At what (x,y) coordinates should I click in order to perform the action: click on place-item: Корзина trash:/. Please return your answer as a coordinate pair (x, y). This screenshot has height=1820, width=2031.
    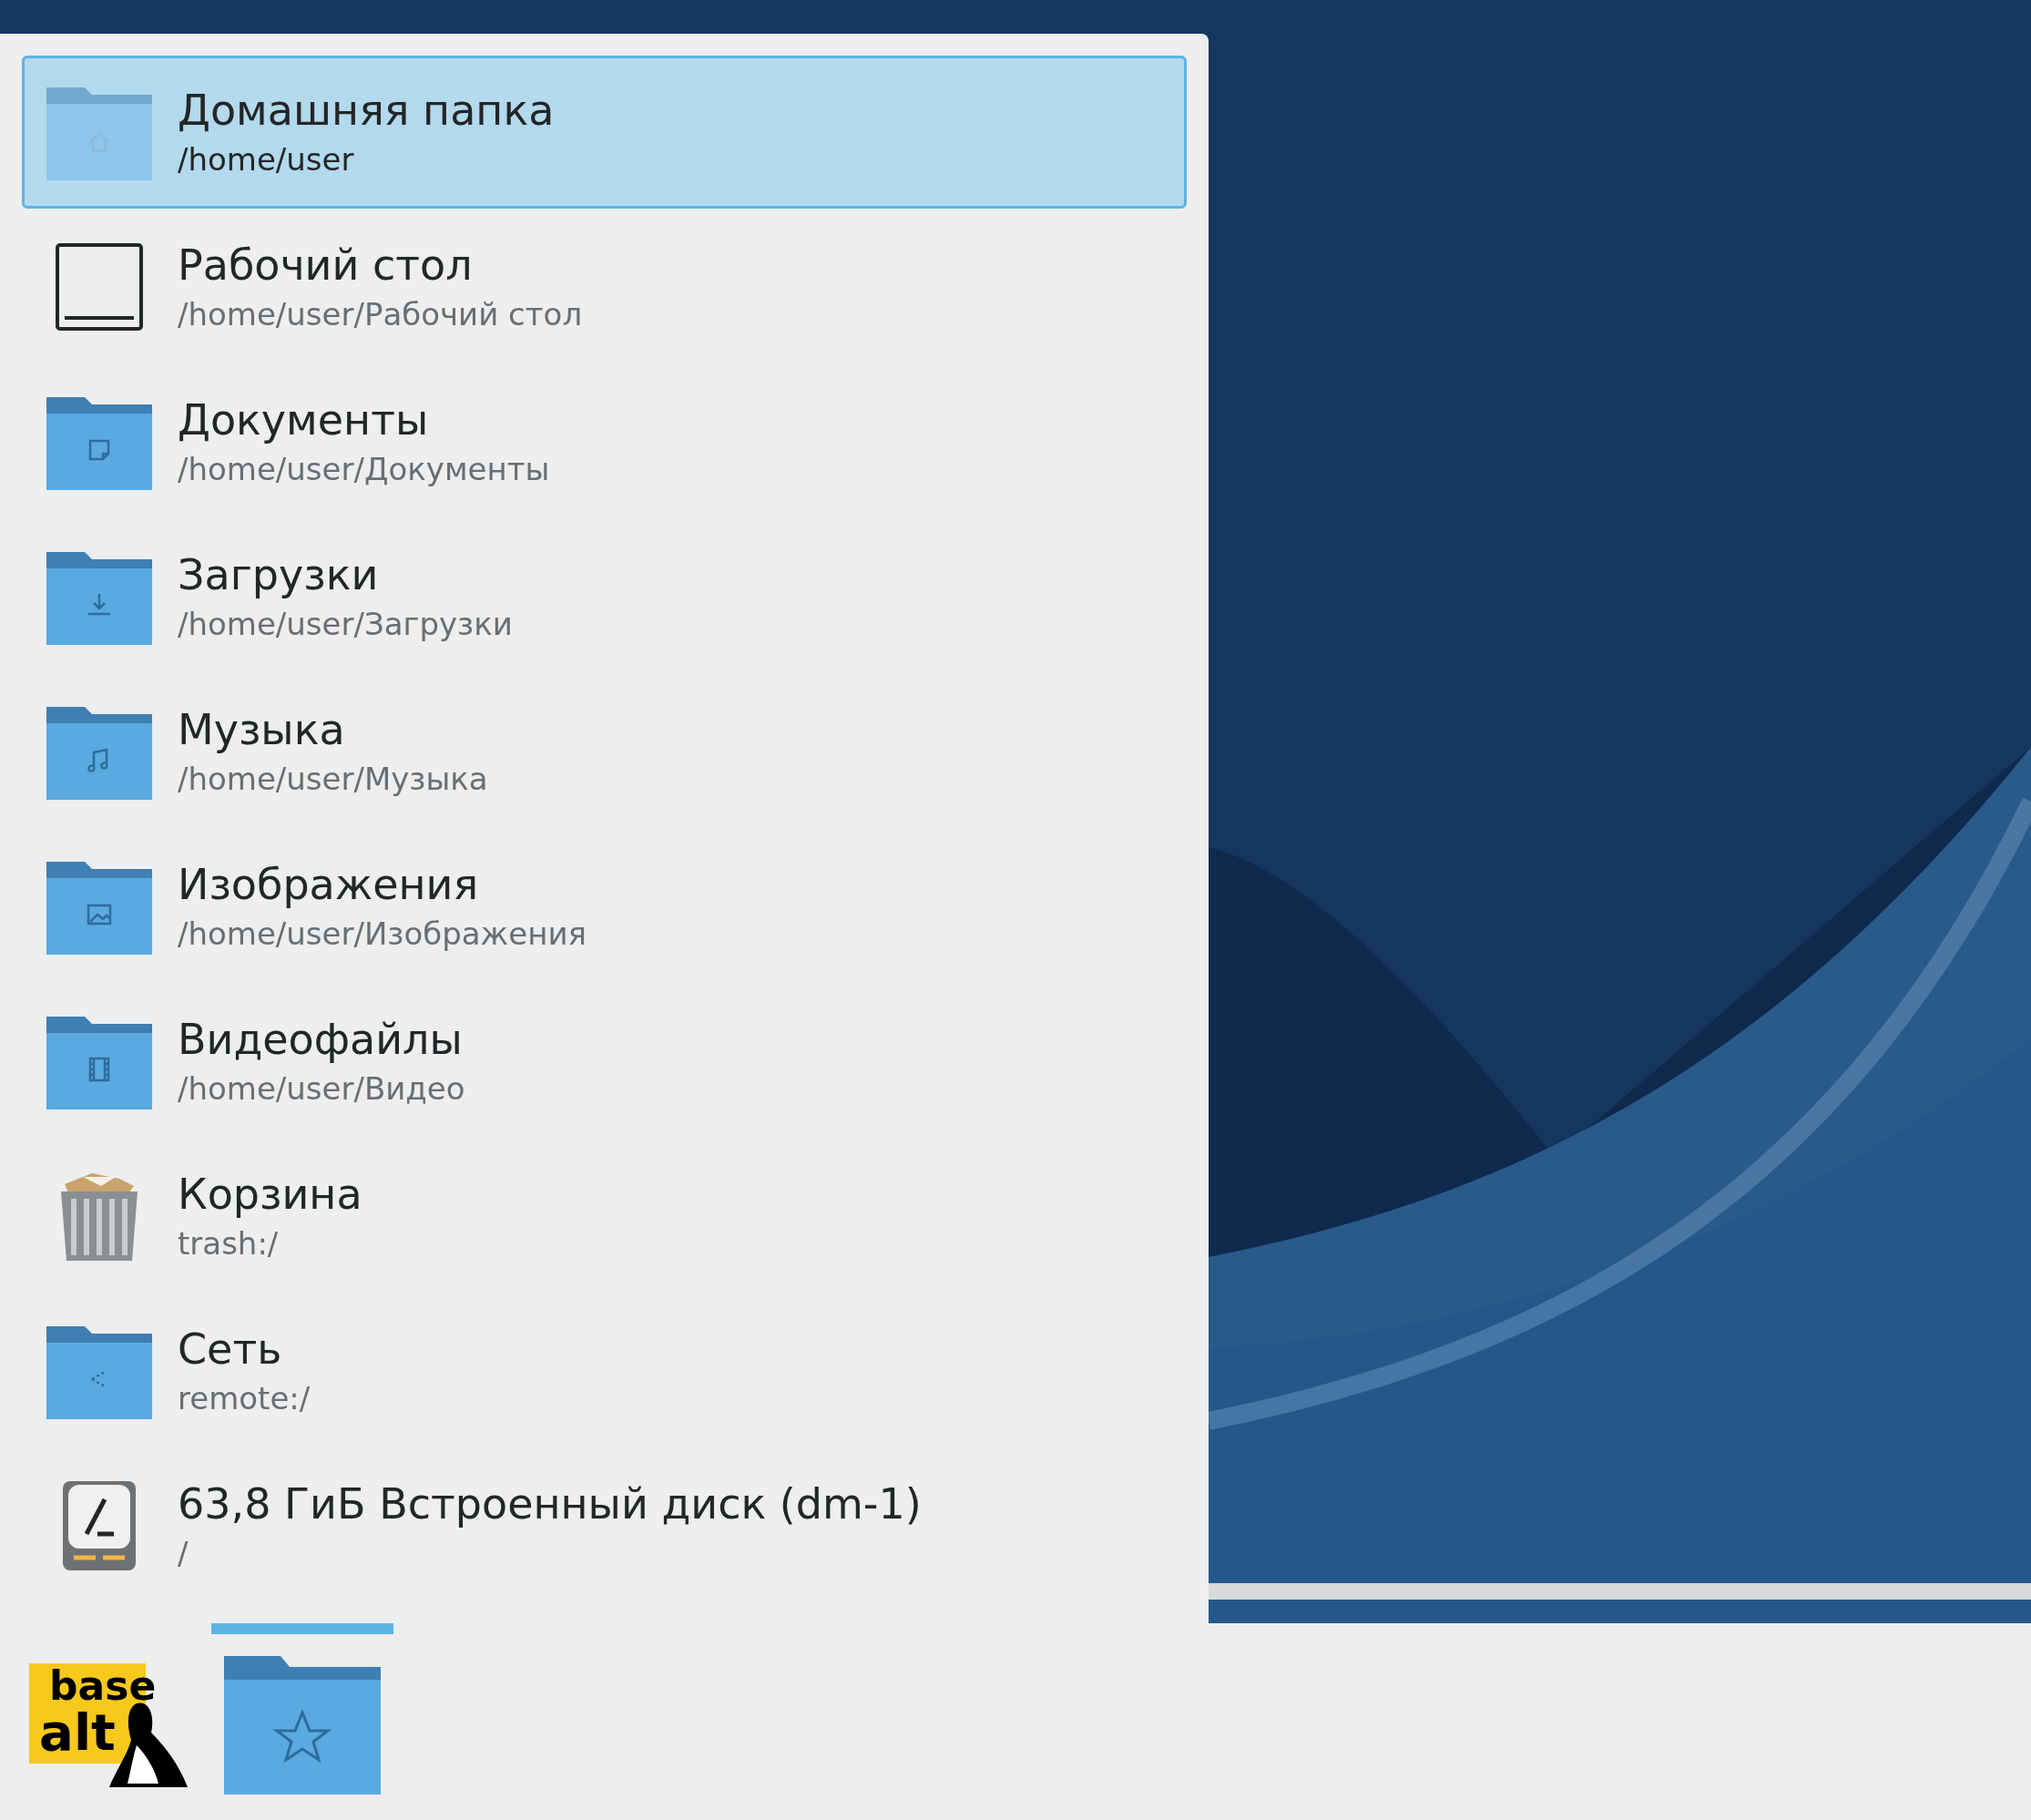
    Looking at the image, I should click on (604, 1217).